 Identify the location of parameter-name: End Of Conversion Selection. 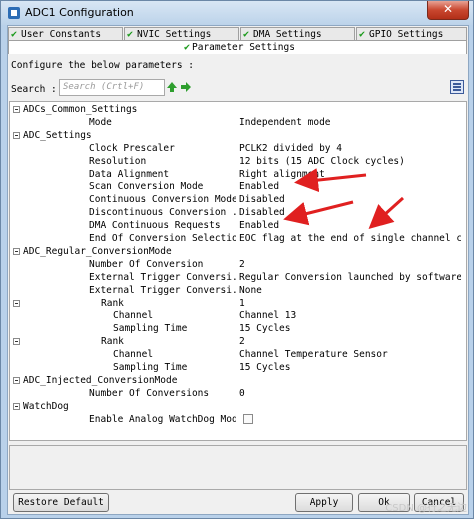
(162, 238).